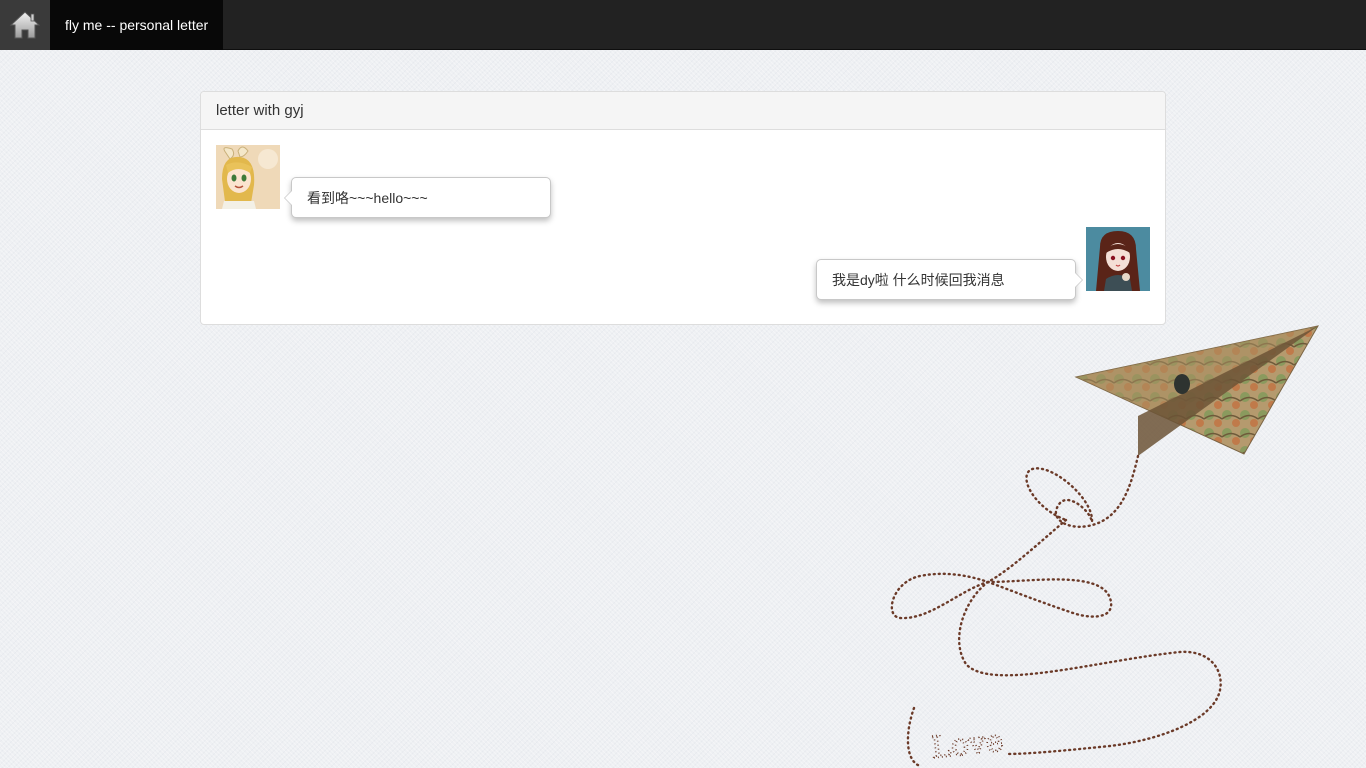 The height and width of the screenshot is (768, 1366). I want to click on app-brand: fly me -- personal letter, so click(137, 25).